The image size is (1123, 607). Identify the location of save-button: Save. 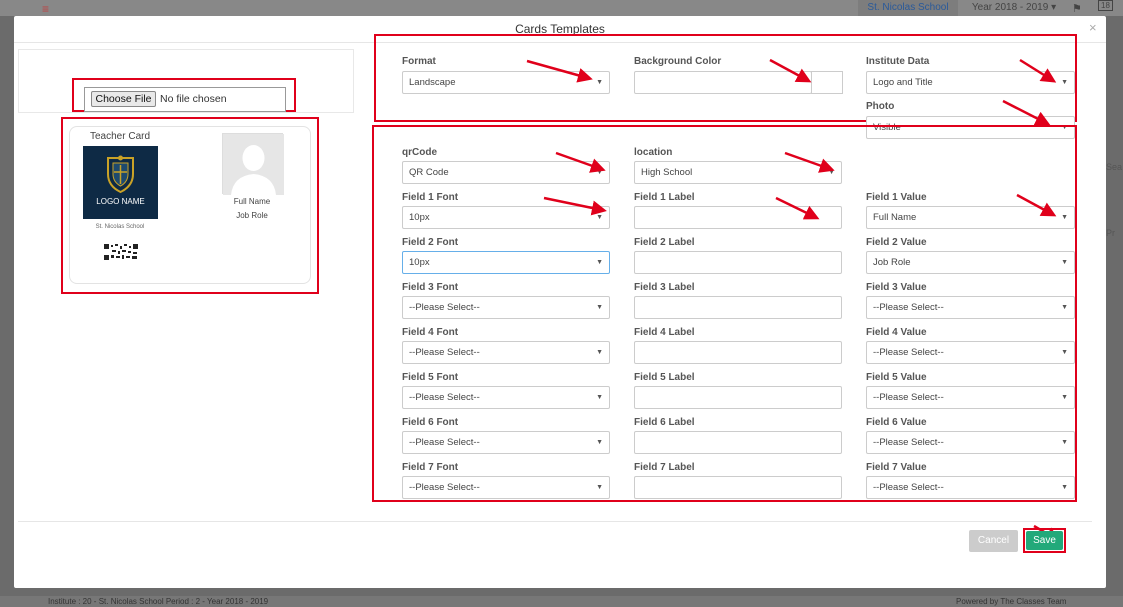
(1044, 540).